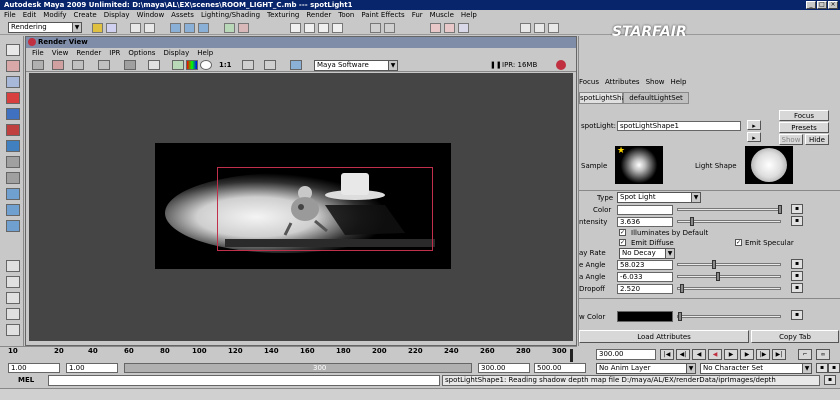 This screenshot has height=400, width=840. What do you see at coordinates (283, 15) in the screenshot?
I see `menu-texturing: Texturing` at bounding box center [283, 15].